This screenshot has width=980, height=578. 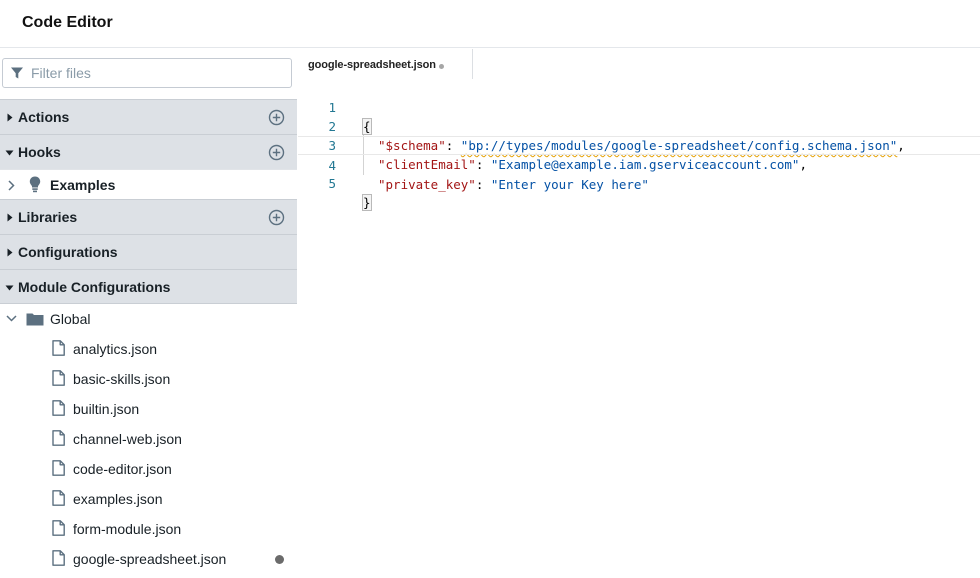 I want to click on folder-icon, so click(x=35, y=319).